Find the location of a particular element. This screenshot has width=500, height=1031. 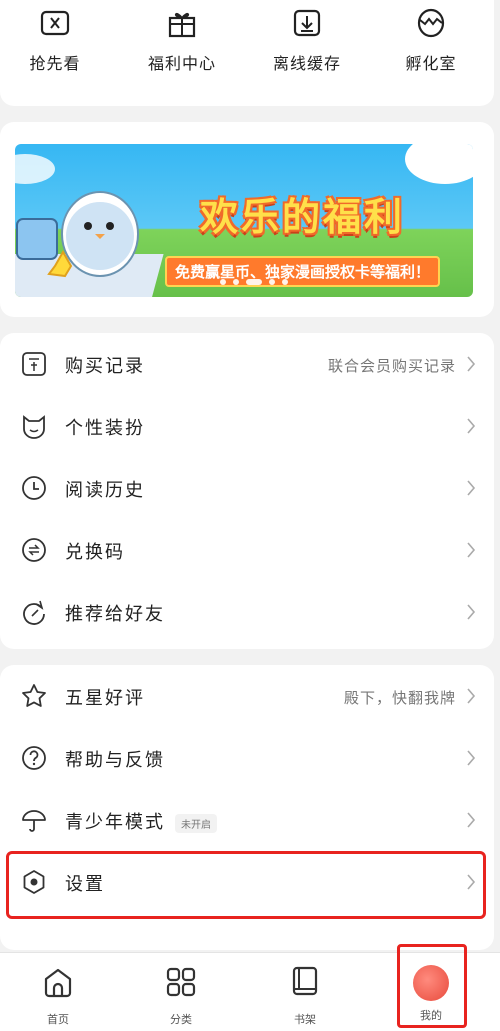

carousel-dots is located at coordinates (254, 282).